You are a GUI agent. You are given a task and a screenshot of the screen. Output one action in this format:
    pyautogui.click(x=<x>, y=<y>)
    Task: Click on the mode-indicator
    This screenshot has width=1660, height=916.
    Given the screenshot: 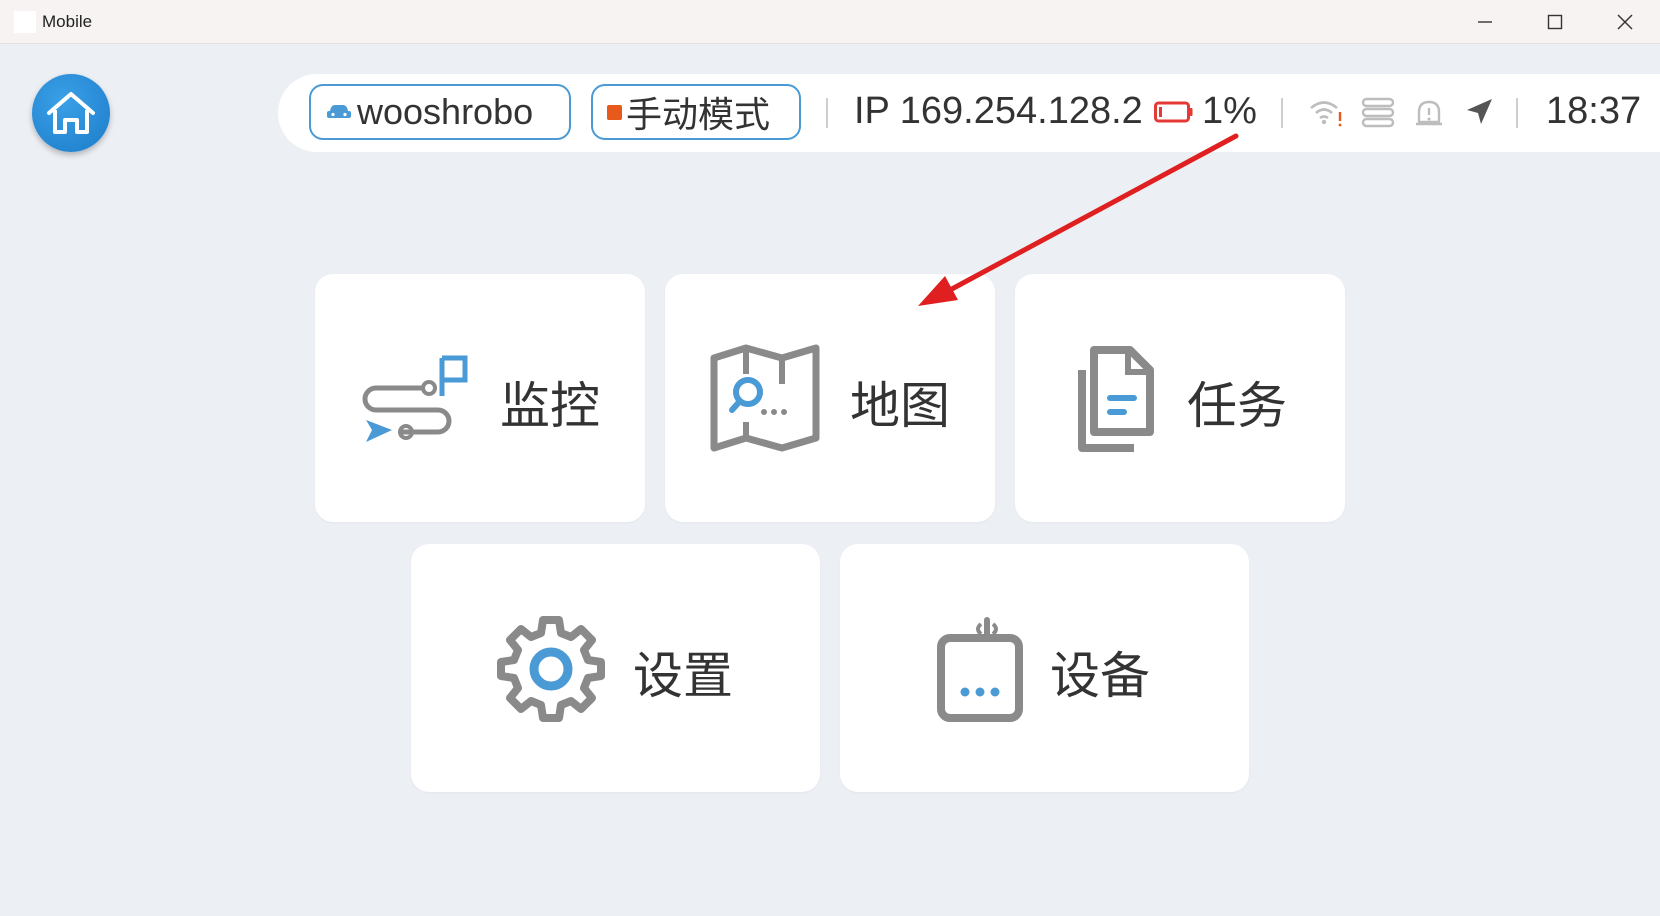 What is the action you would take?
    pyautogui.click(x=614, y=112)
    